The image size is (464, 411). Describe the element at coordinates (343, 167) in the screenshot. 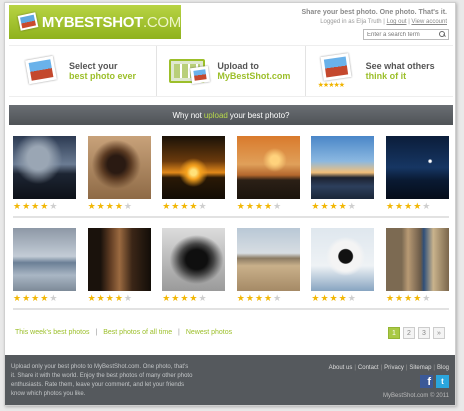

I see `photo-coast-dusk` at that location.